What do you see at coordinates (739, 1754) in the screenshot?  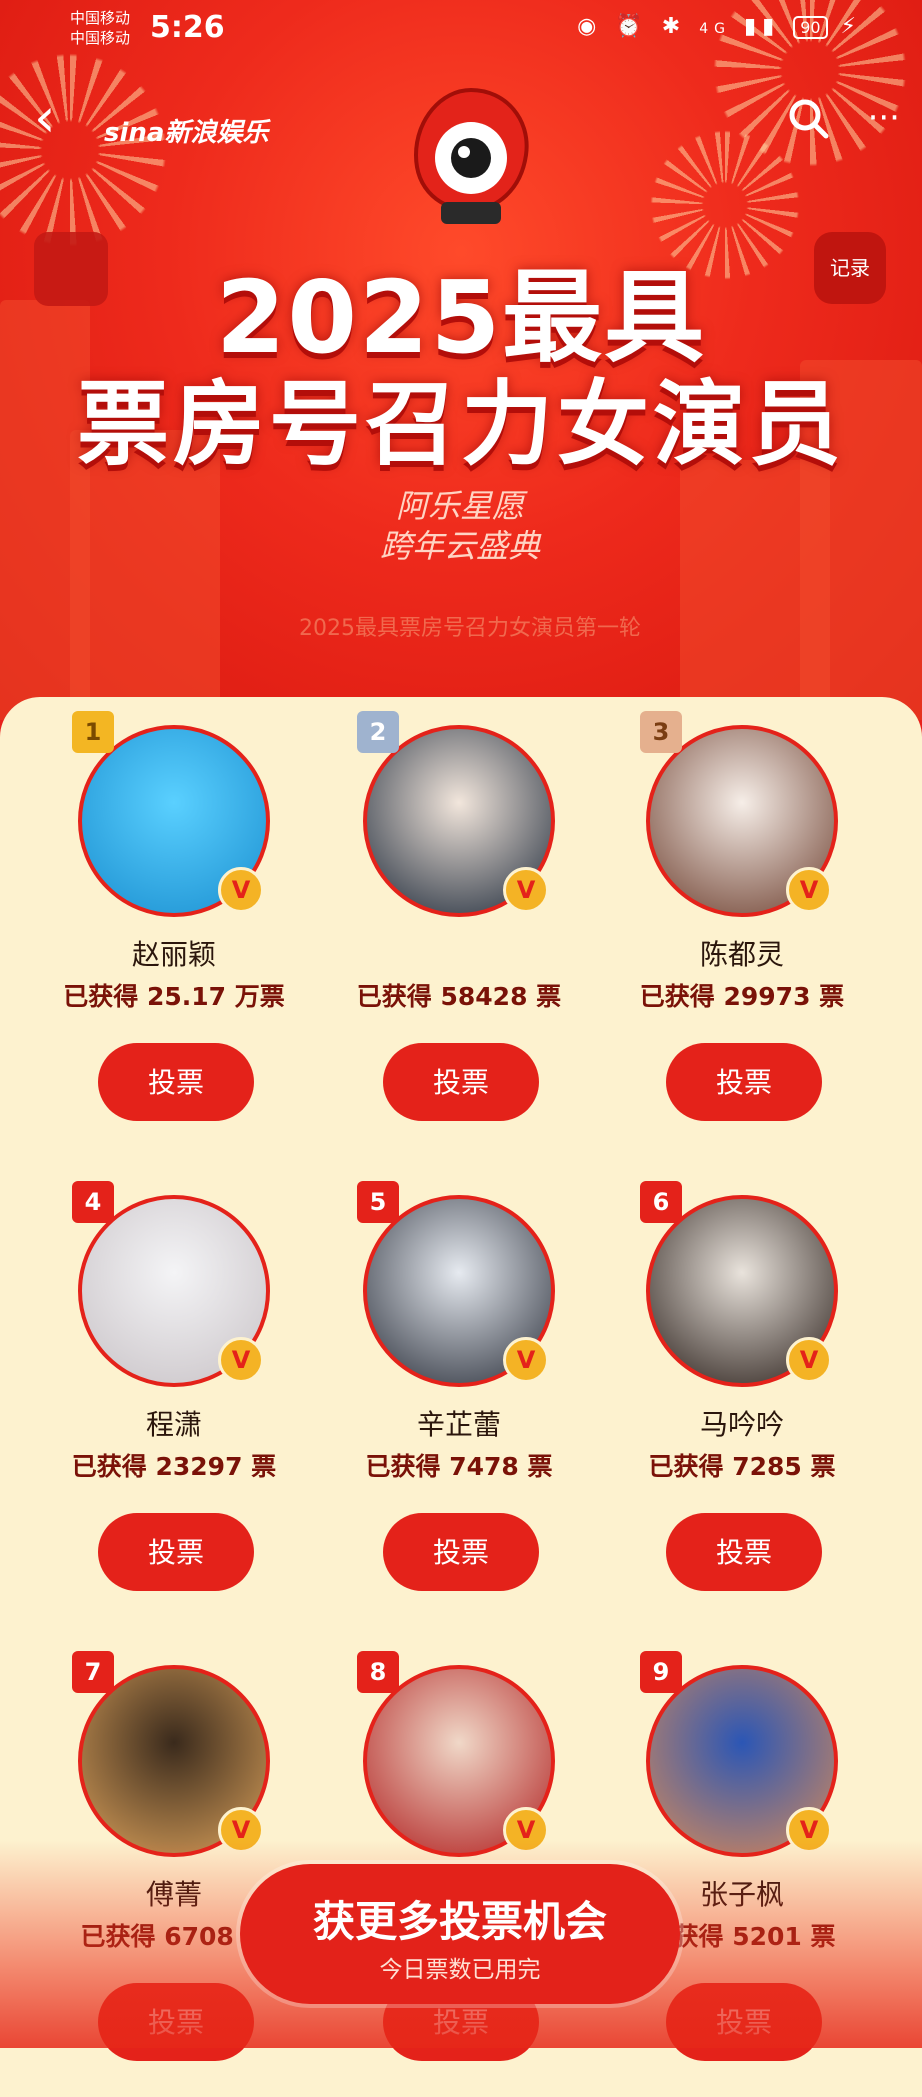 I see `candidate-avatar-frame: 9V` at bounding box center [739, 1754].